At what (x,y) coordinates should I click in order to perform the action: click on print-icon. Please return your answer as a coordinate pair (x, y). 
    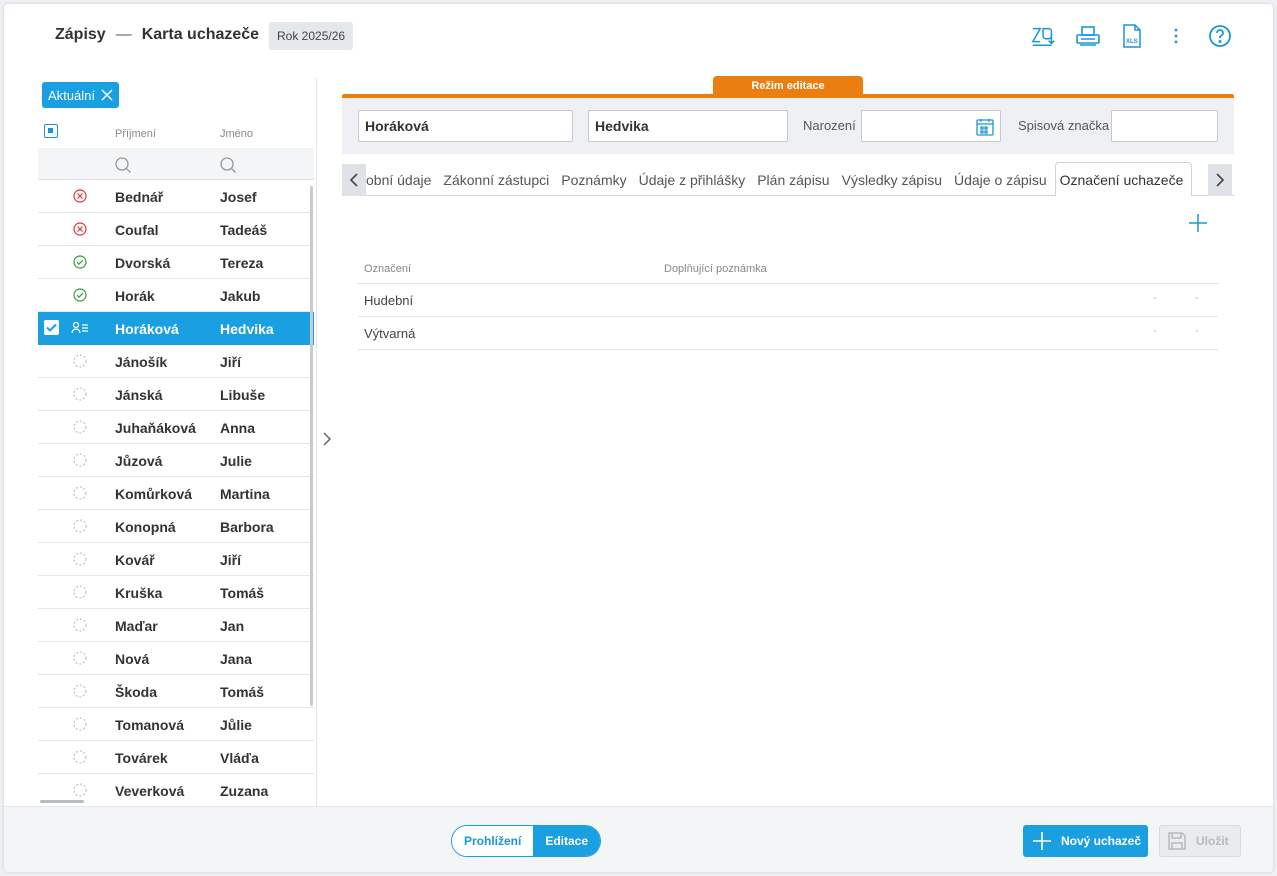
    Looking at the image, I should click on (1088, 36).